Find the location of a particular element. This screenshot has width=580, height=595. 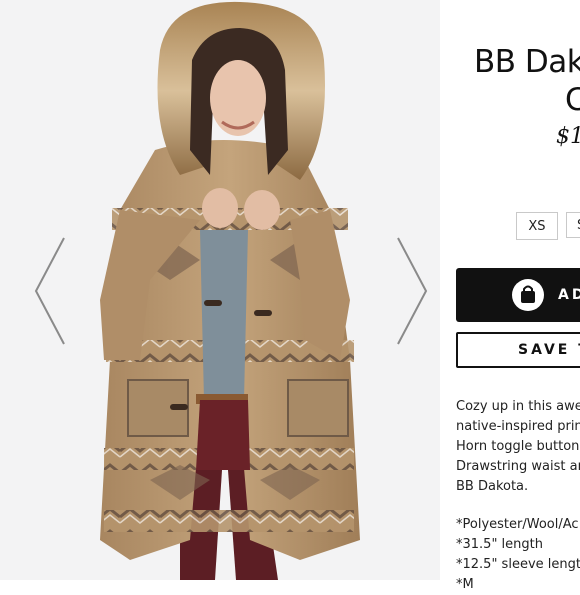

size-option-s: S is located at coordinates (573, 225).